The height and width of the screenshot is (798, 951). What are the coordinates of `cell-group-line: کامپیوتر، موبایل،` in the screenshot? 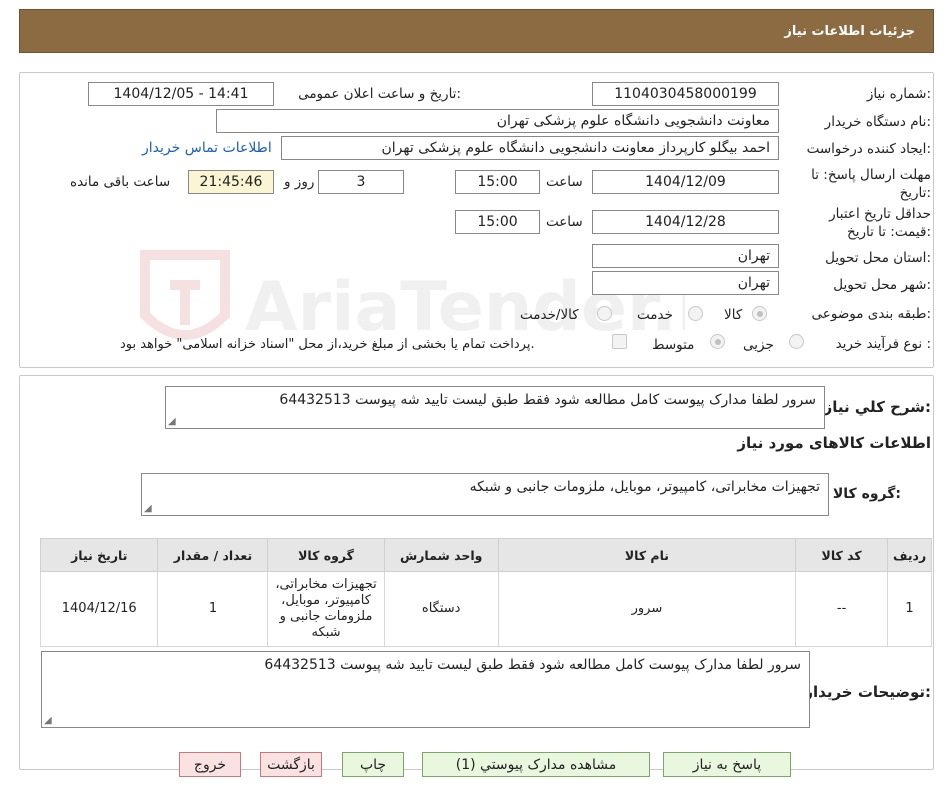 It's located at (326, 600).